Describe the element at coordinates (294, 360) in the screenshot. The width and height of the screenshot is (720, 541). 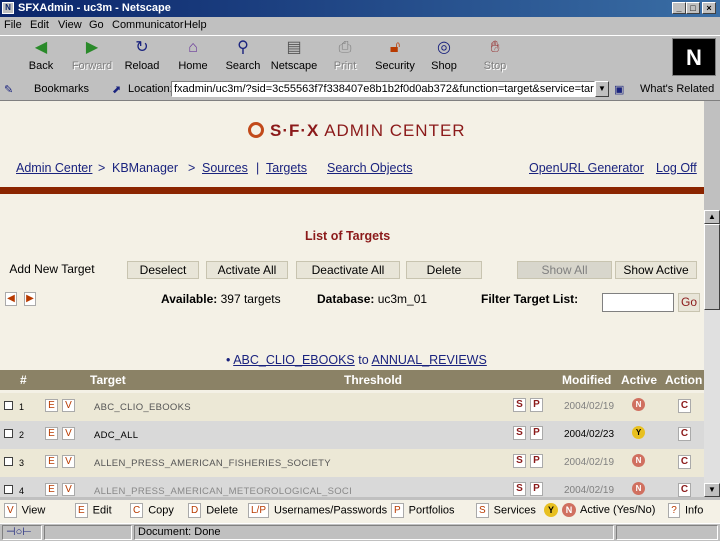
I see `range-from-link: ABC_CLIO_EBOOKS` at that location.